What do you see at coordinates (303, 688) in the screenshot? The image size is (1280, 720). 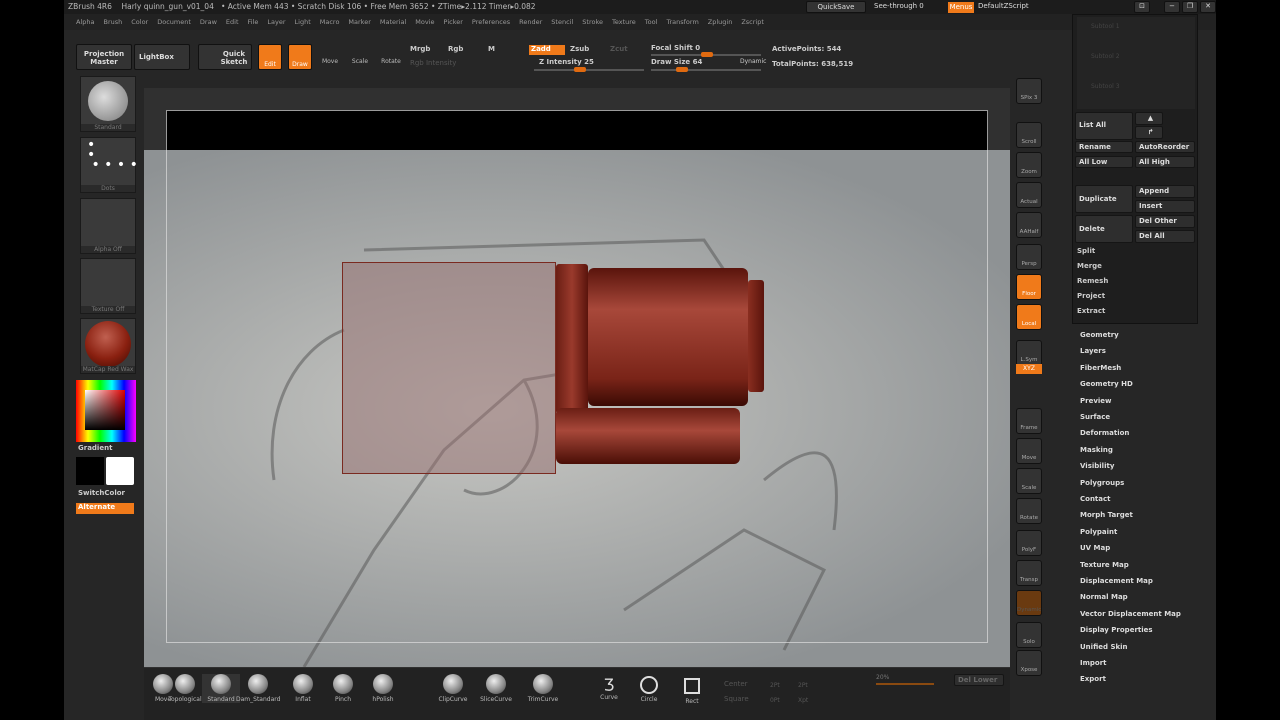 I see `brush-inflat: Inflat` at bounding box center [303, 688].